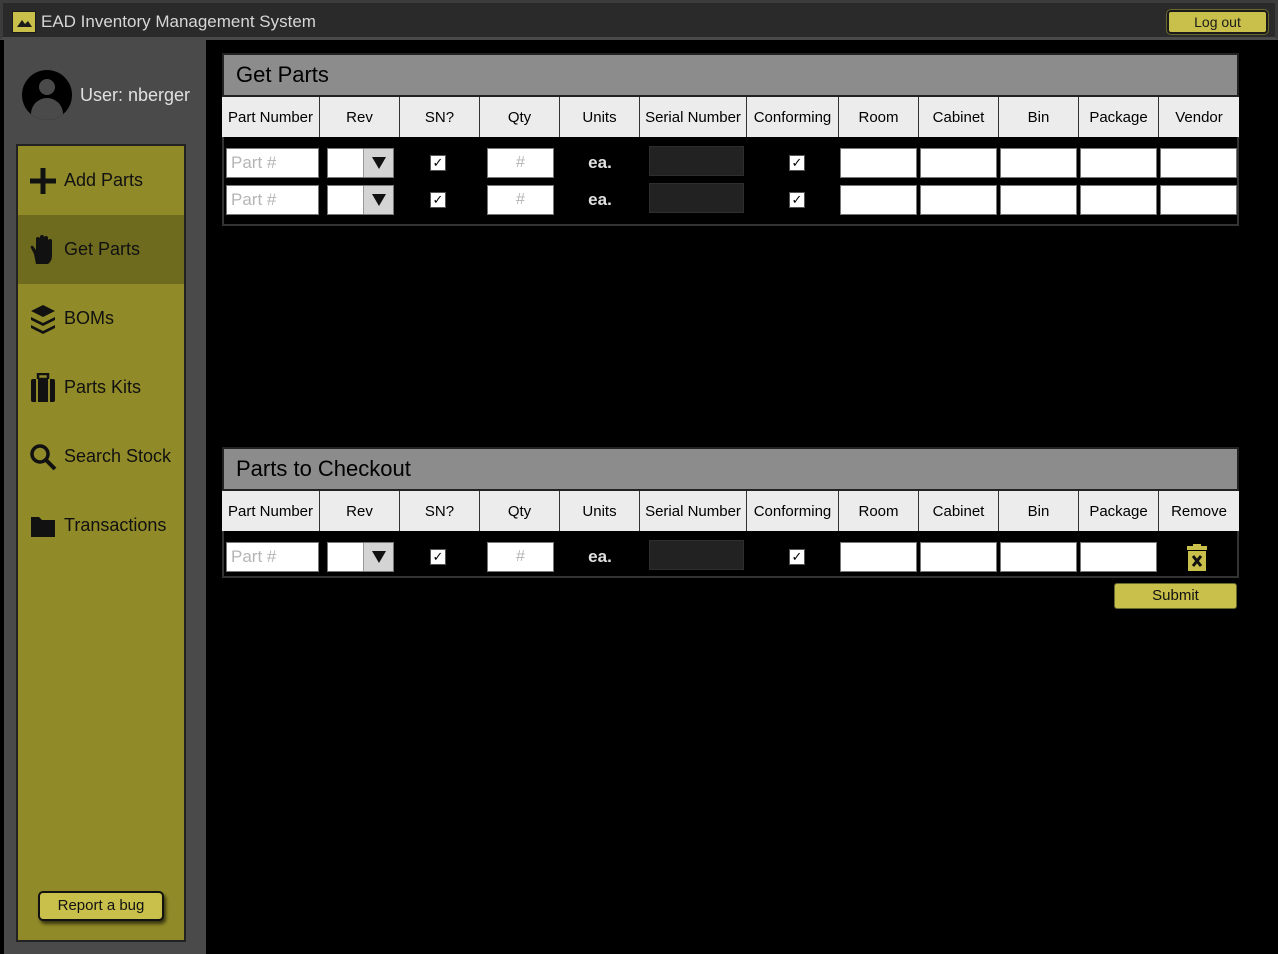 This screenshot has height=954, width=1278. Describe the element at coordinates (43, 181) in the screenshot. I see `plus-icon` at that location.